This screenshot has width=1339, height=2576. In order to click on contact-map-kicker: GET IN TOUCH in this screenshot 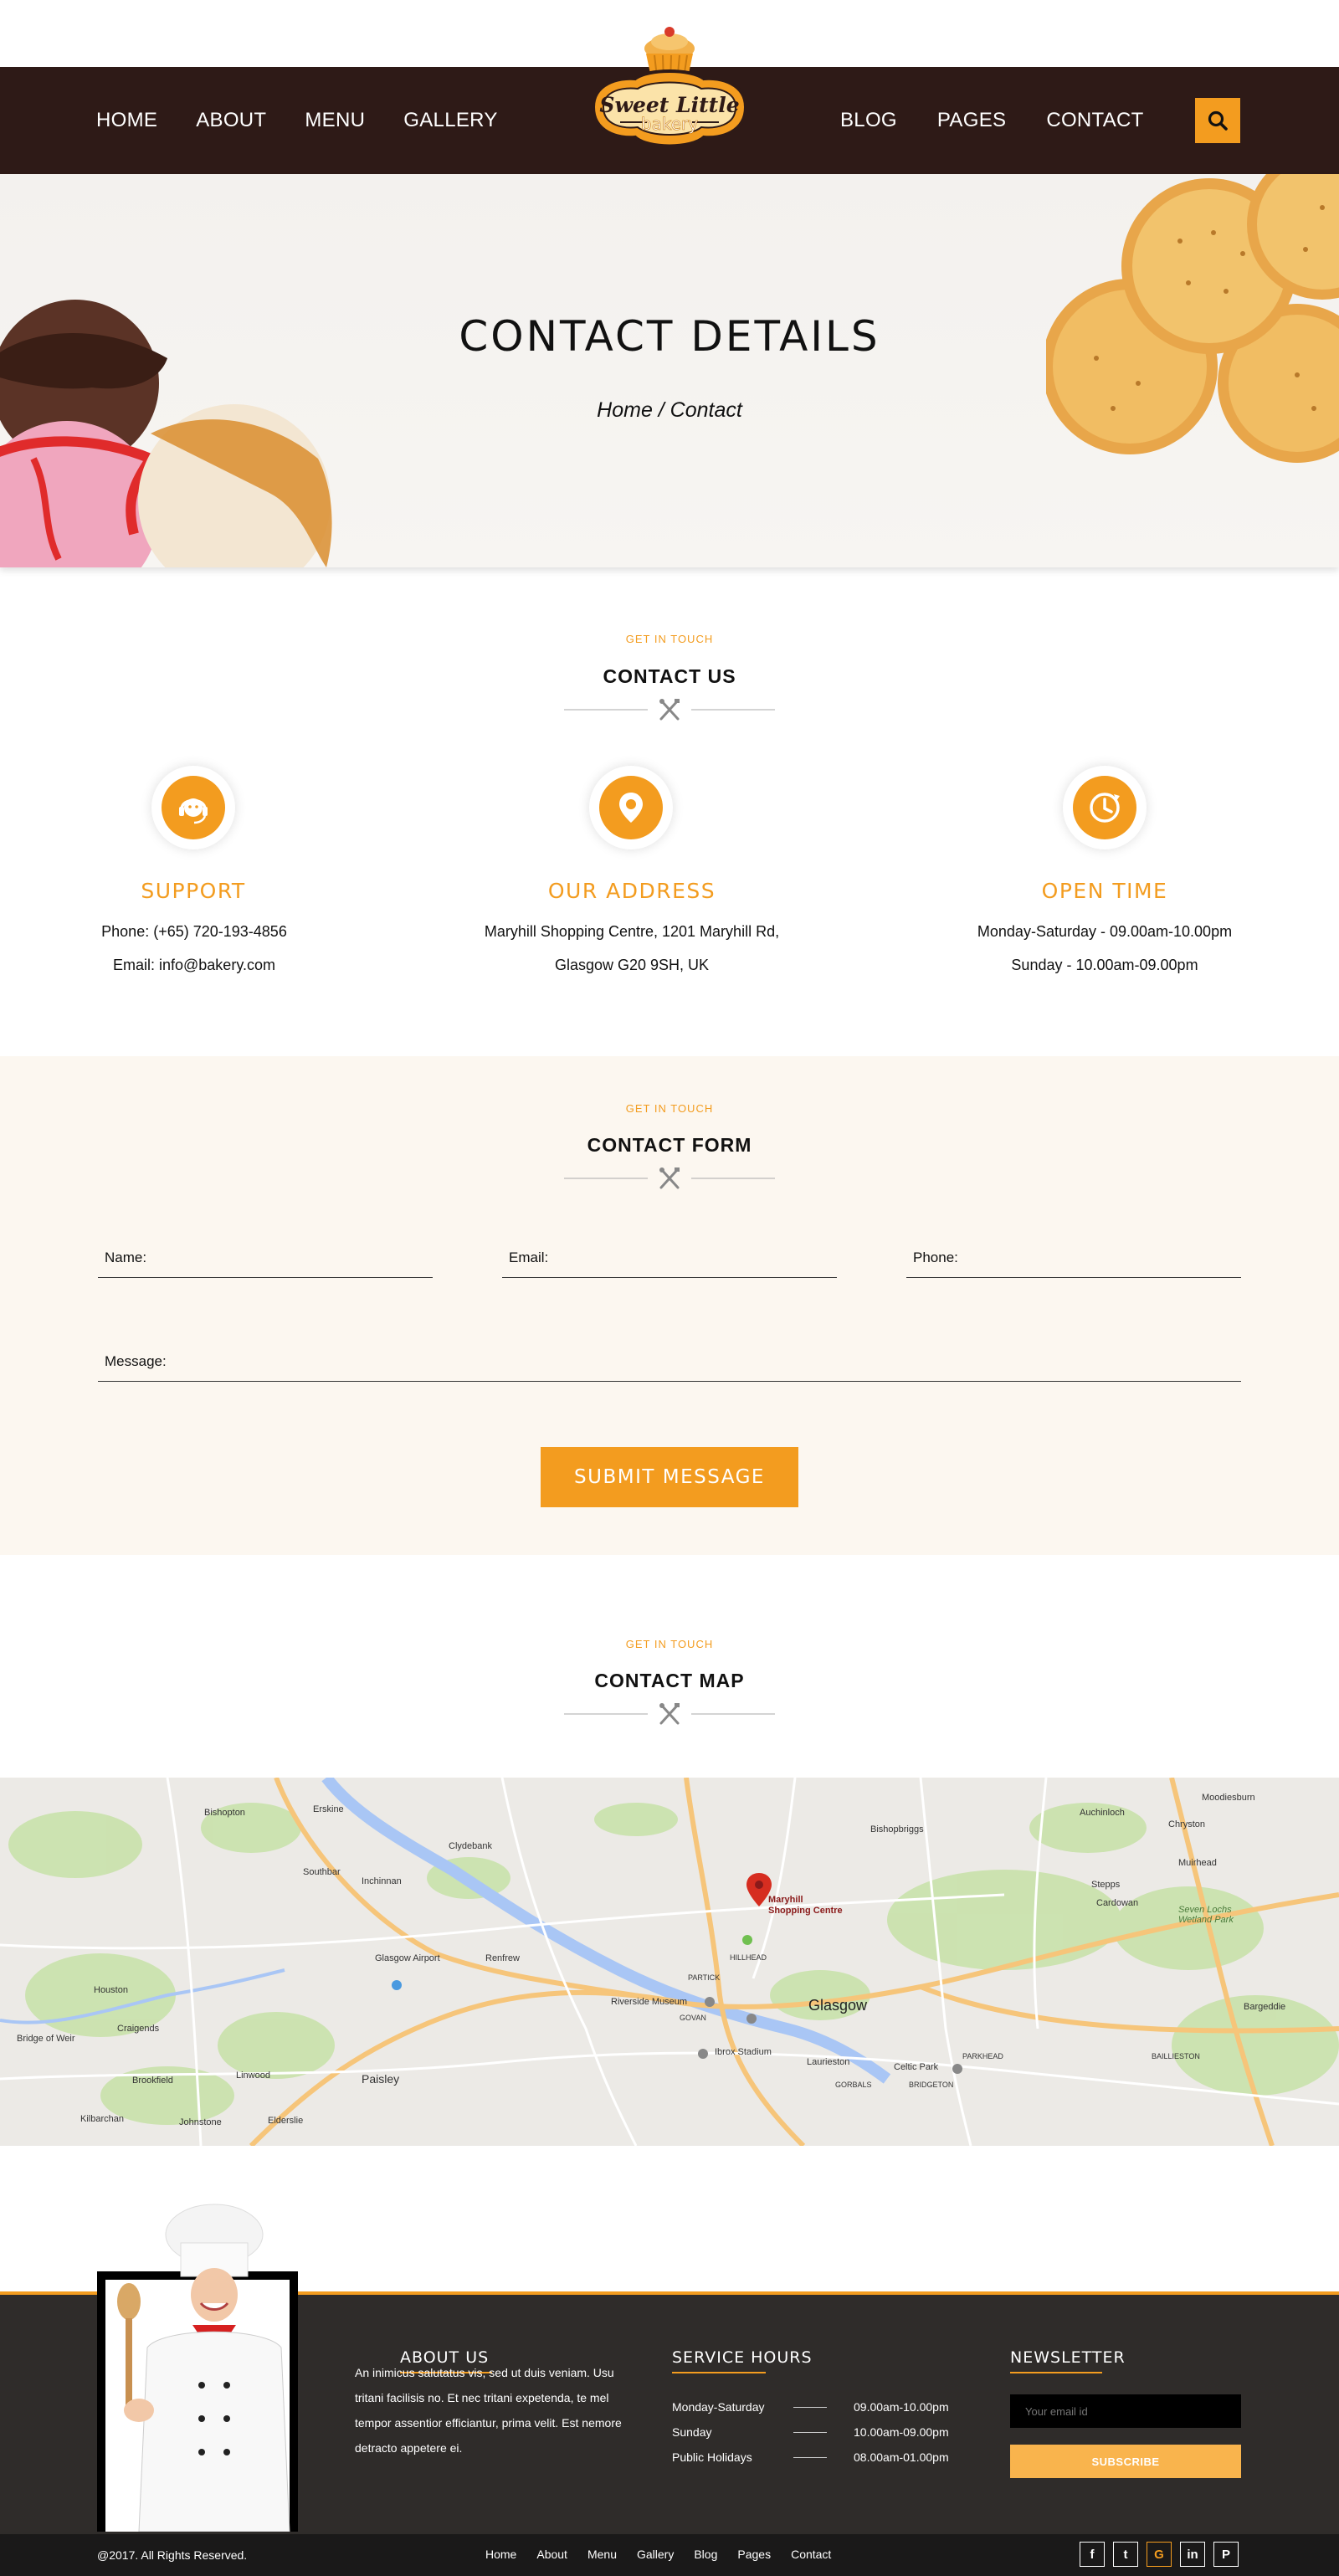, I will do `click(669, 1644)`.